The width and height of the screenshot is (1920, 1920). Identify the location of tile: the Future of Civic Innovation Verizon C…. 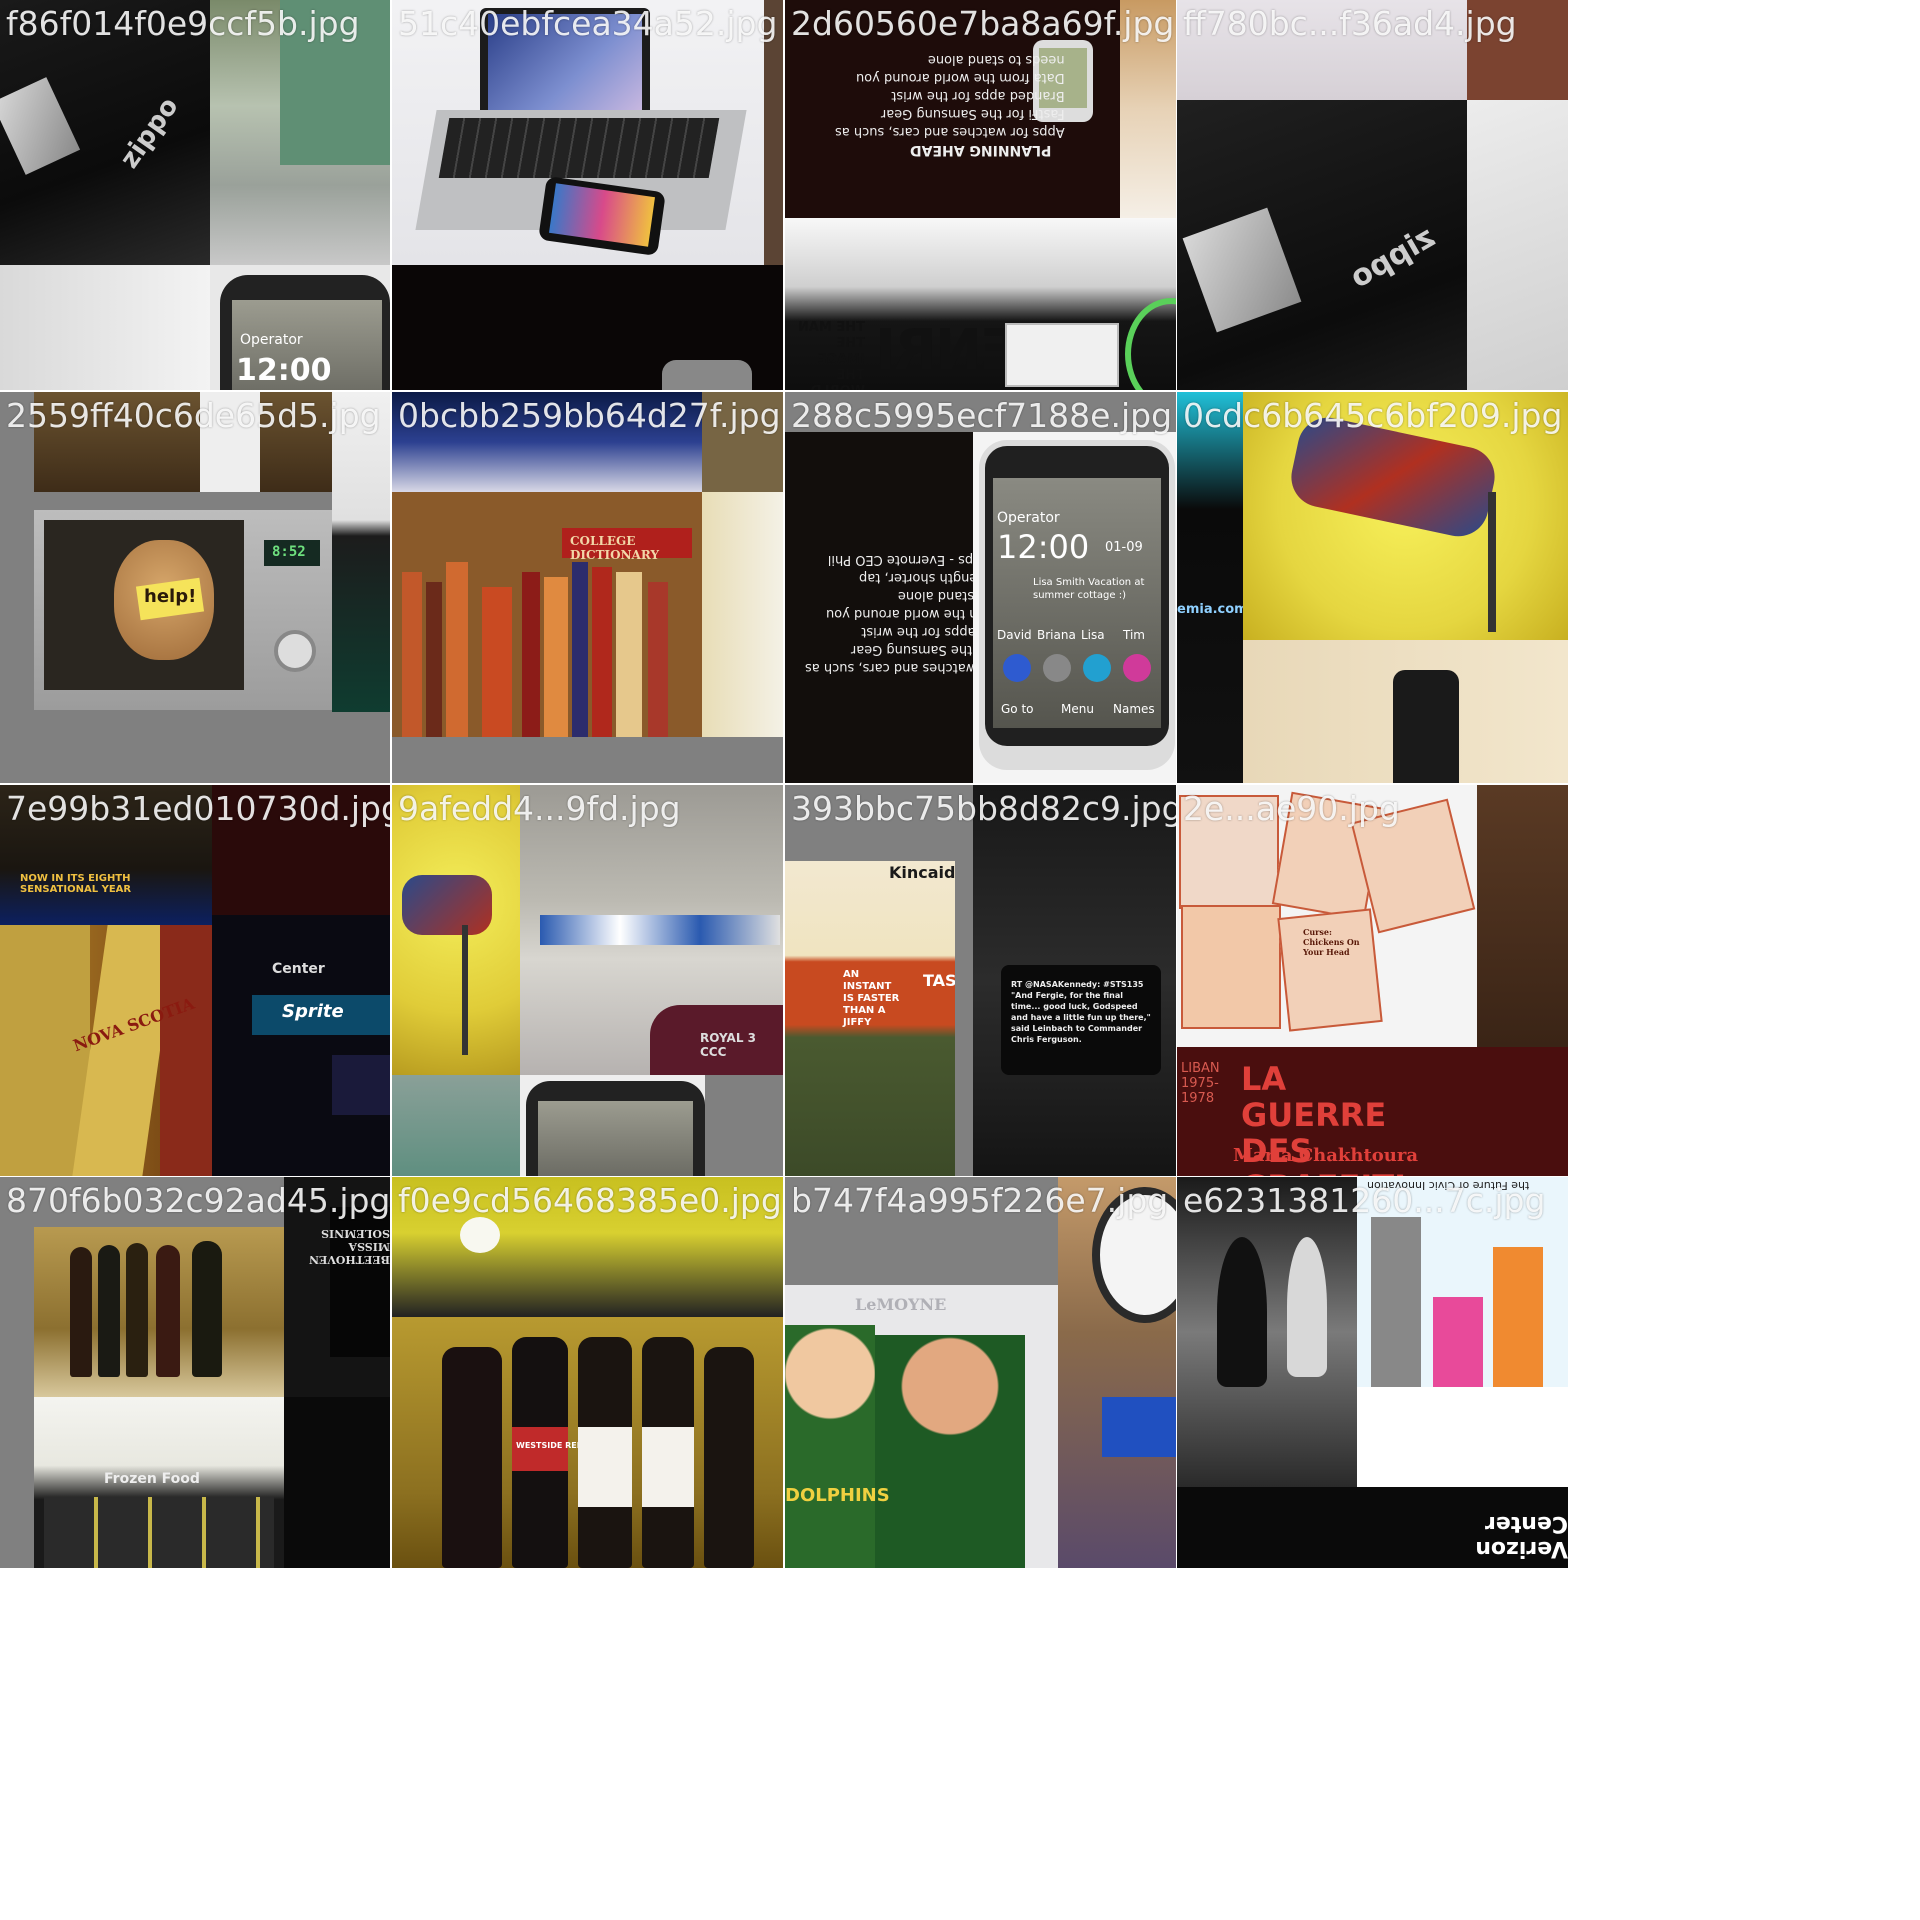
(1372, 1372).